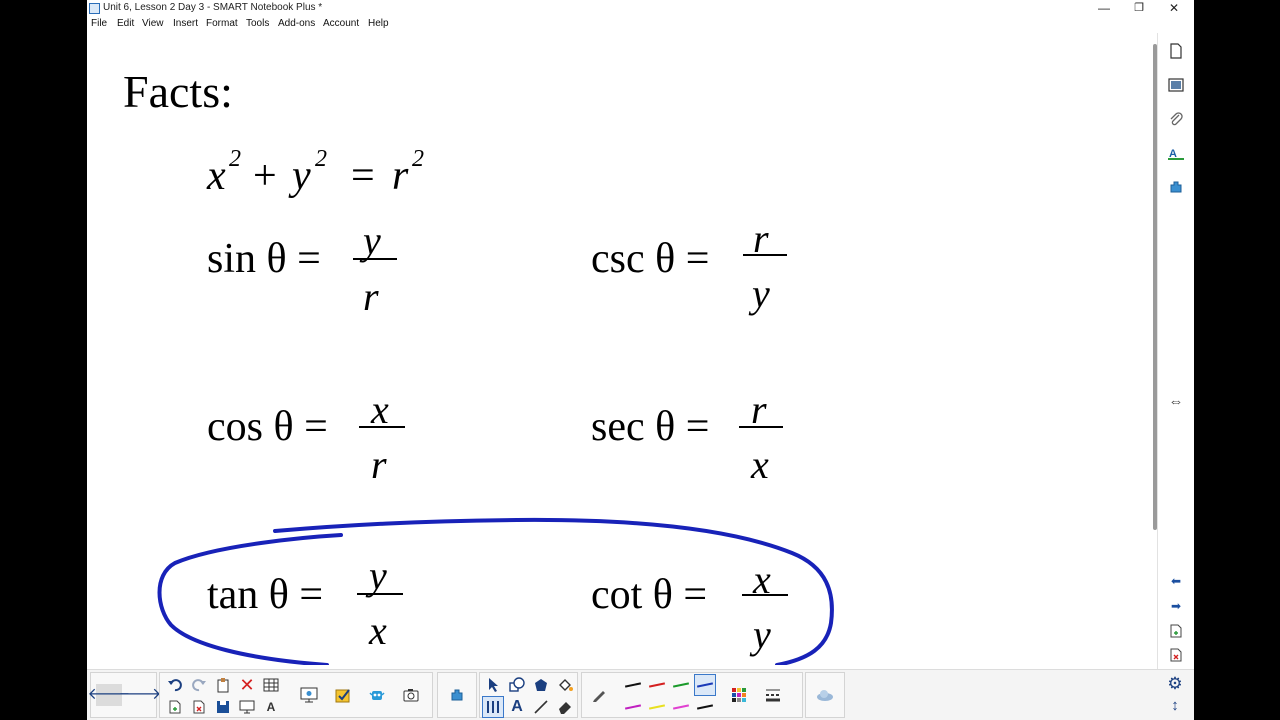  Describe the element at coordinates (99, 23) in the screenshot. I see `menu-file: File` at that location.